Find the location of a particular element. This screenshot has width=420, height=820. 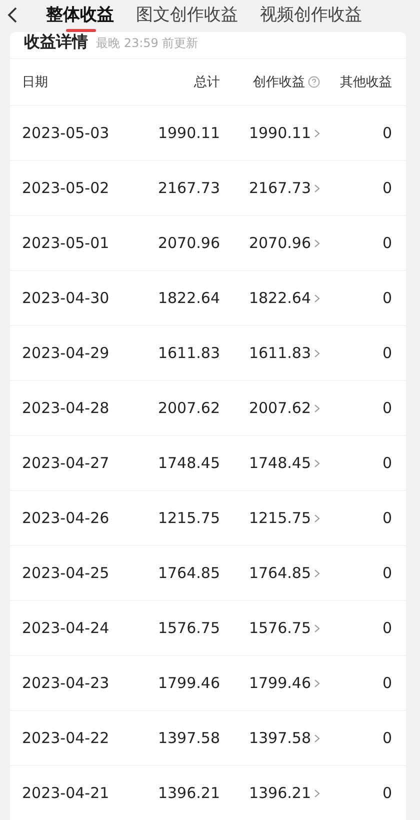

tab: 视频创作收益 is located at coordinates (311, 15).